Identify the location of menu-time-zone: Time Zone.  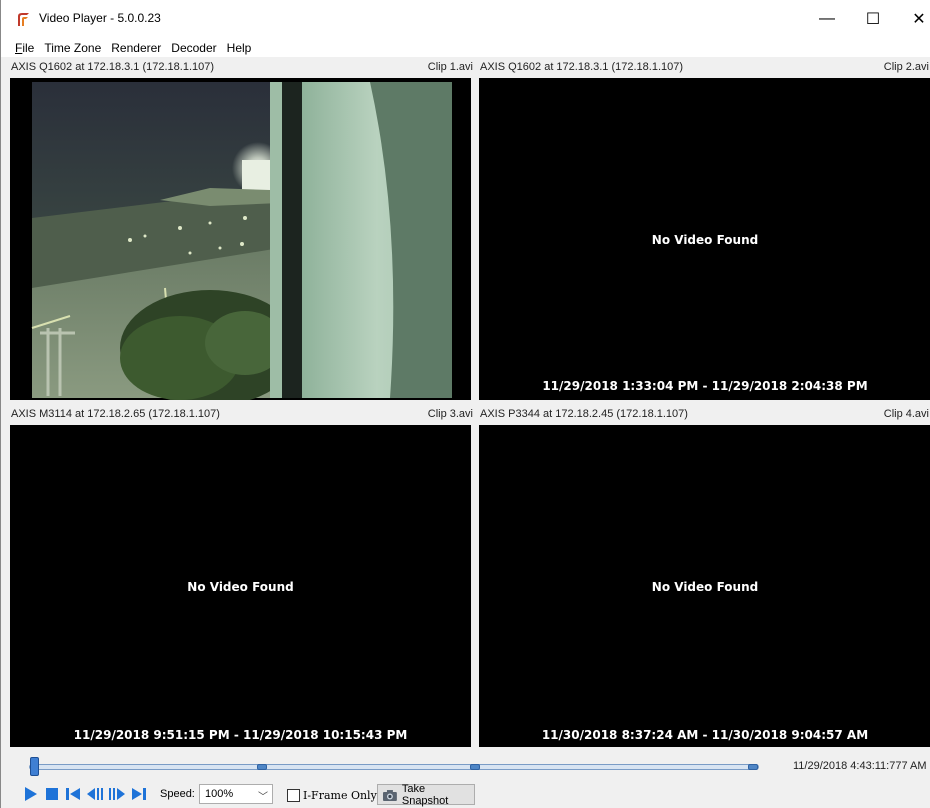
(72, 48).